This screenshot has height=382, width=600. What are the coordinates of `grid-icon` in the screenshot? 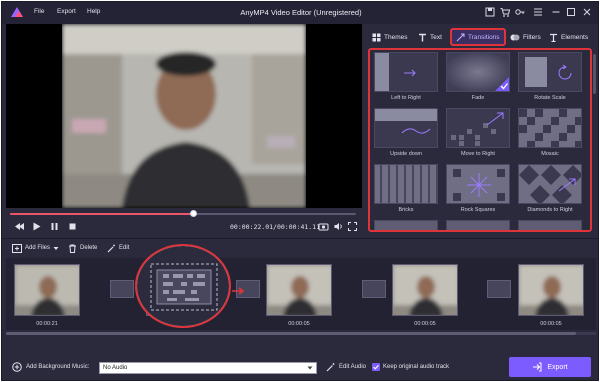 It's located at (376, 37).